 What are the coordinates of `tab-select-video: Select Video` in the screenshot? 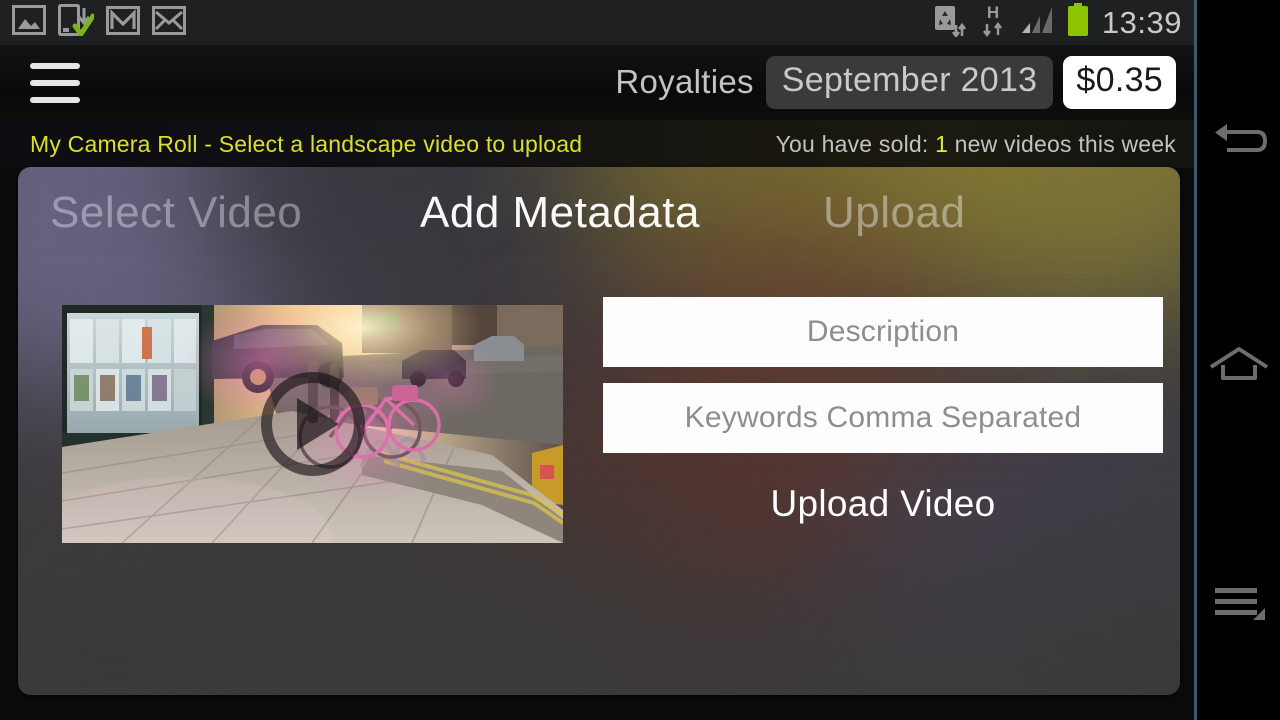 It's located at (176, 213).